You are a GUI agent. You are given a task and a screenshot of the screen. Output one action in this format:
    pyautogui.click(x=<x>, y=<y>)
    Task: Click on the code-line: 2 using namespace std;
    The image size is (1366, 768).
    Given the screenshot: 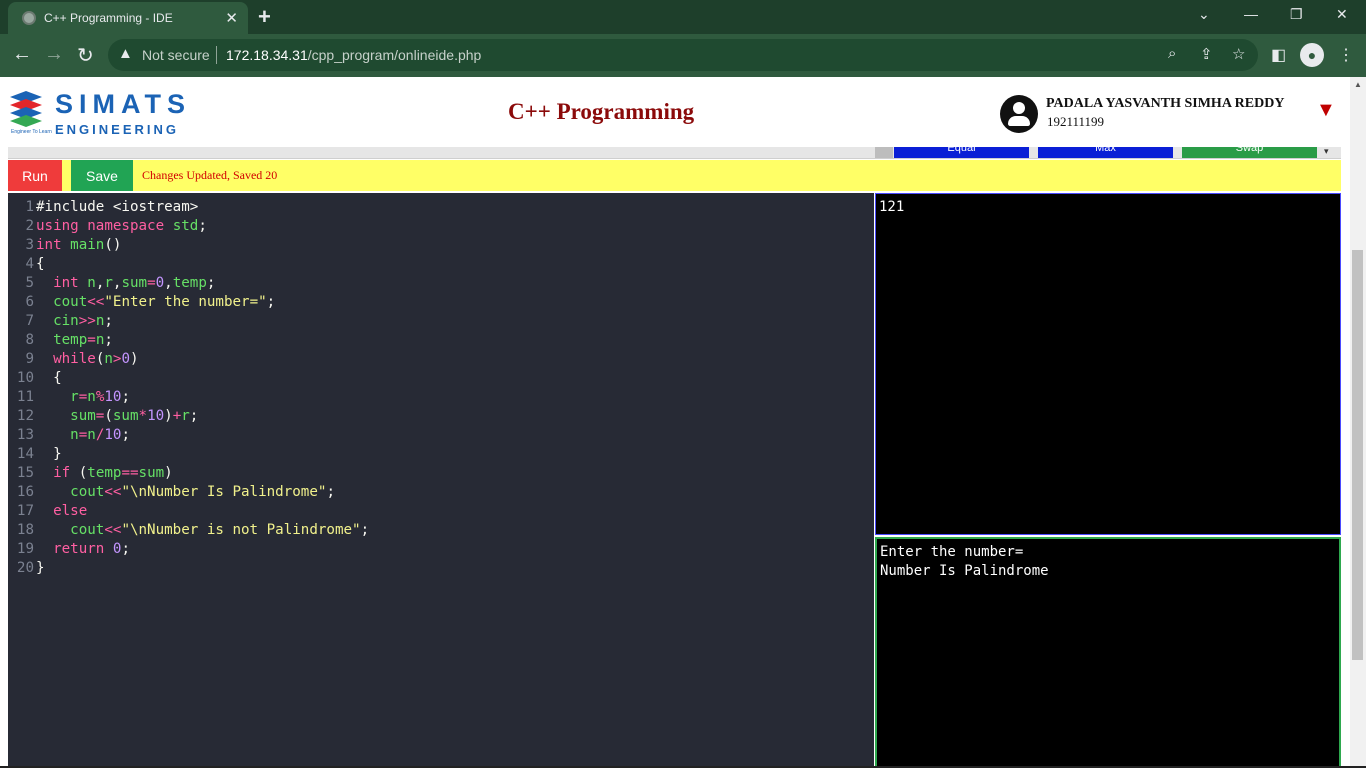 What is the action you would take?
    pyautogui.click(x=441, y=226)
    